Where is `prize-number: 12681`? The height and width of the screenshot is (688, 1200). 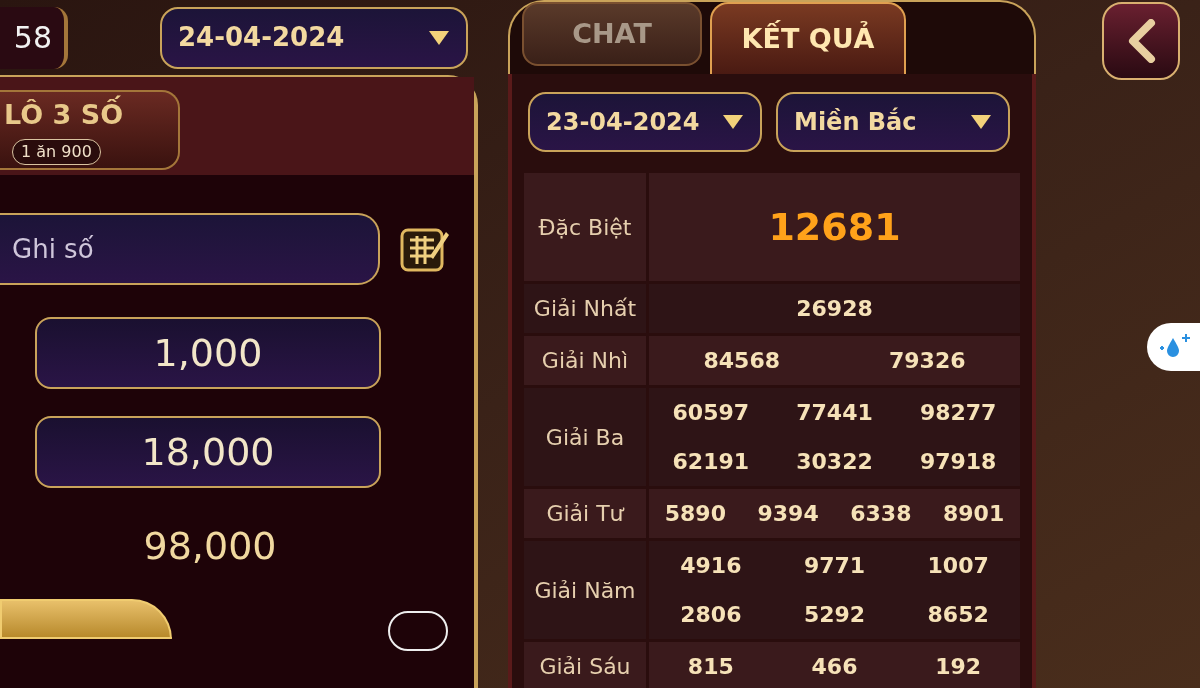 prize-number: 12681 is located at coordinates (834, 227).